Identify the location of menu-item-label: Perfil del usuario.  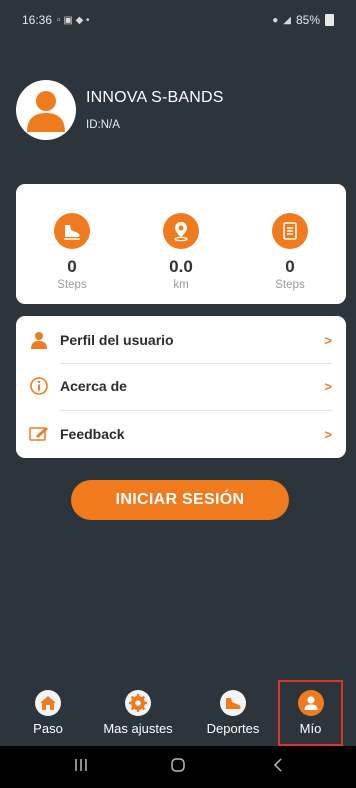
(117, 340).